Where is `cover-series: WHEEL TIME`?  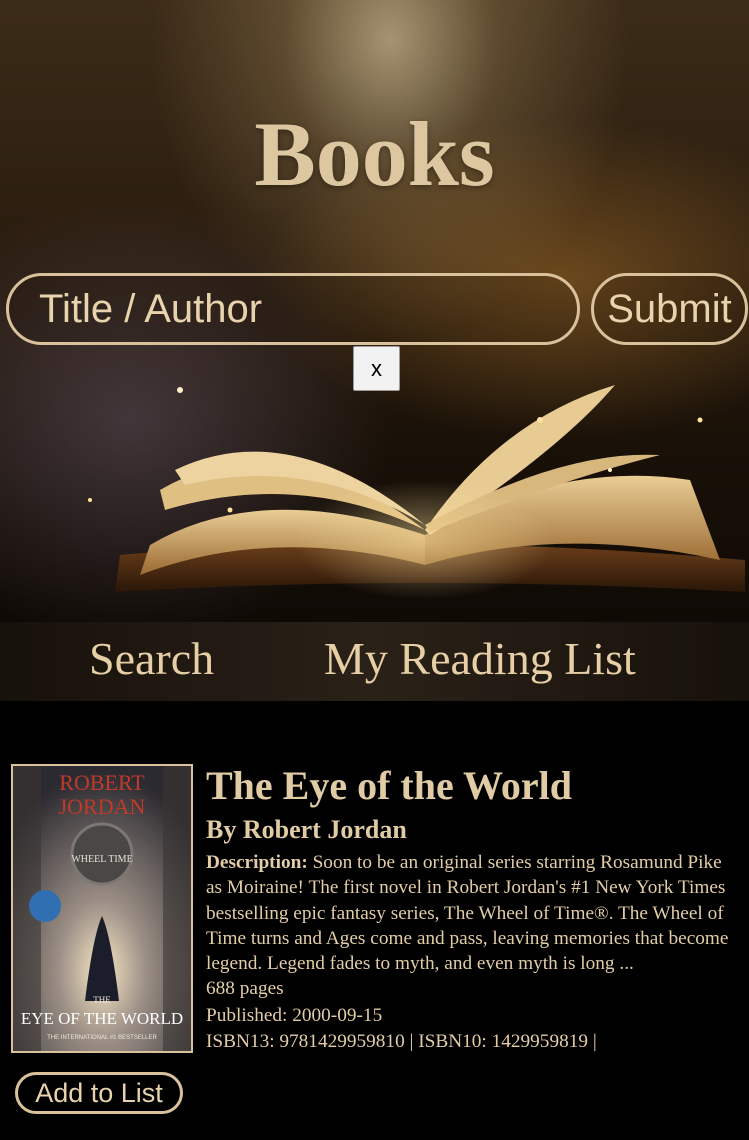
cover-series: WHEEL TIME is located at coordinates (101, 859).